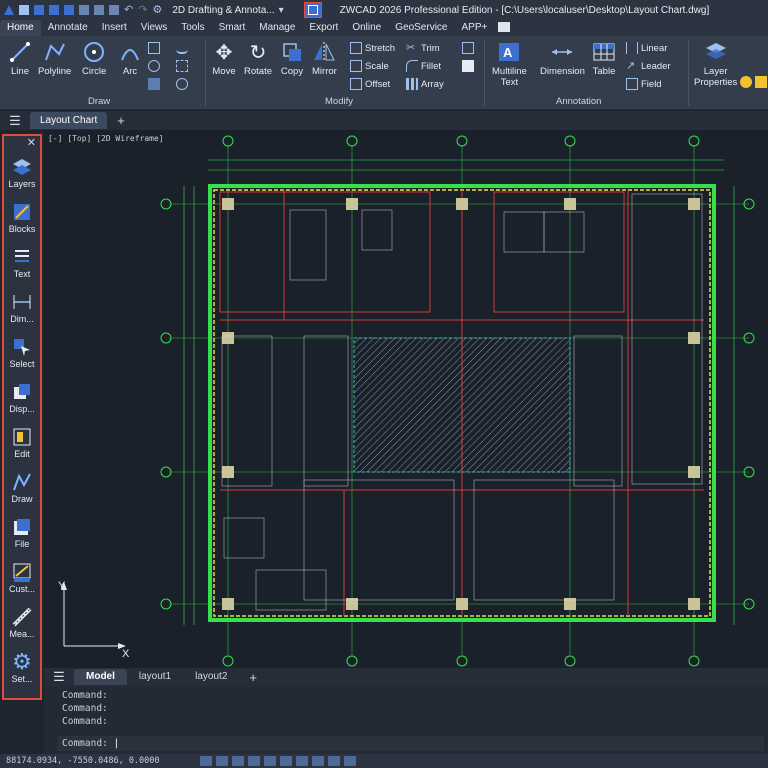  What do you see at coordinates (68, 28) in the screenshot?
I see `tab-annotate: Annotate` at bounding box center [68, 28].